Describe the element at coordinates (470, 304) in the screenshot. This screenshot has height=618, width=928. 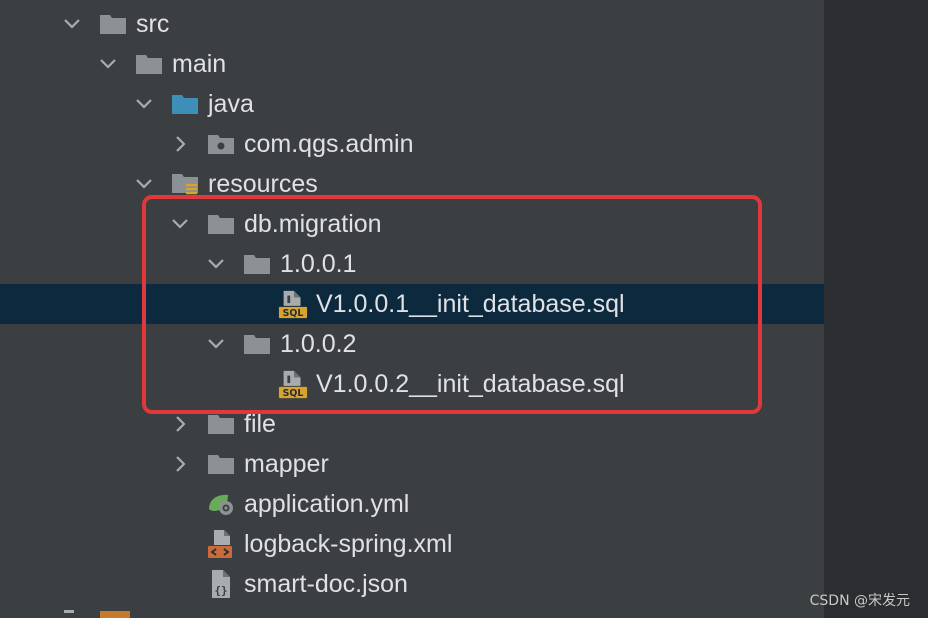
I see `tree-label: V1.0.0.1__init_database.sql` at that location.